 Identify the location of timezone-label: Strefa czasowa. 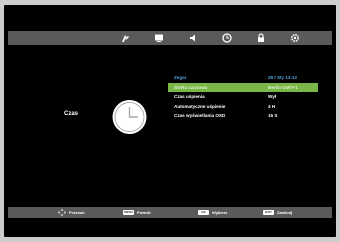
(191, 87).